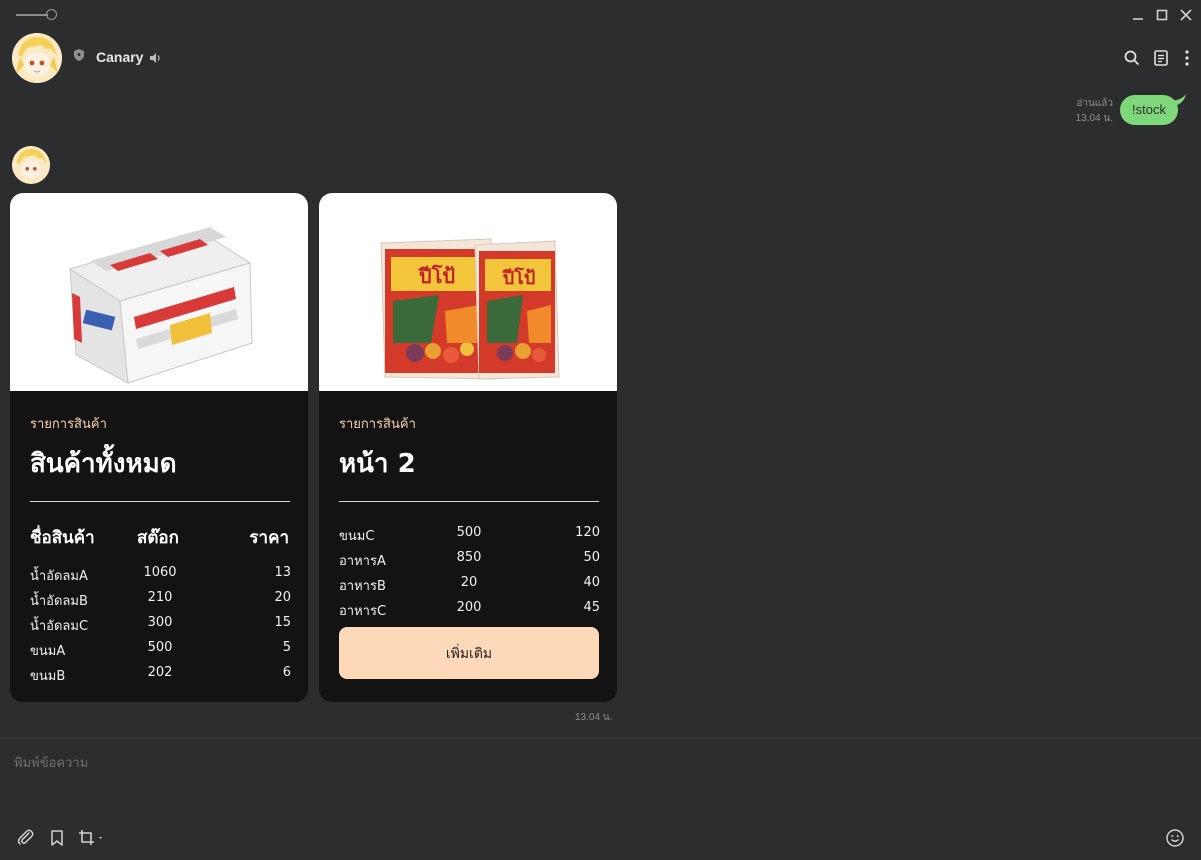 Image resolution: width=1201 pixels, height=860 pixels. Describe the element at coordinates (600, 59) in the screenshot. I see `chat-header: Canary` at that location.